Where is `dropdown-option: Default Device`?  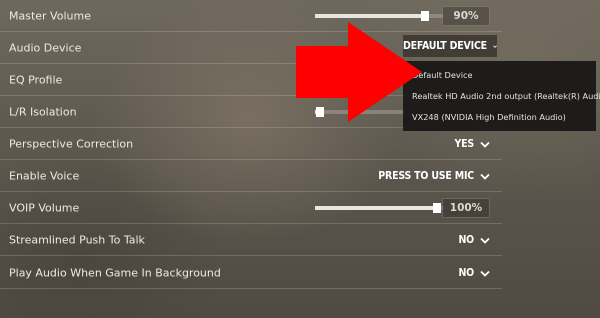
dropdown-option: Default Device is located at coordinates (499, 75).